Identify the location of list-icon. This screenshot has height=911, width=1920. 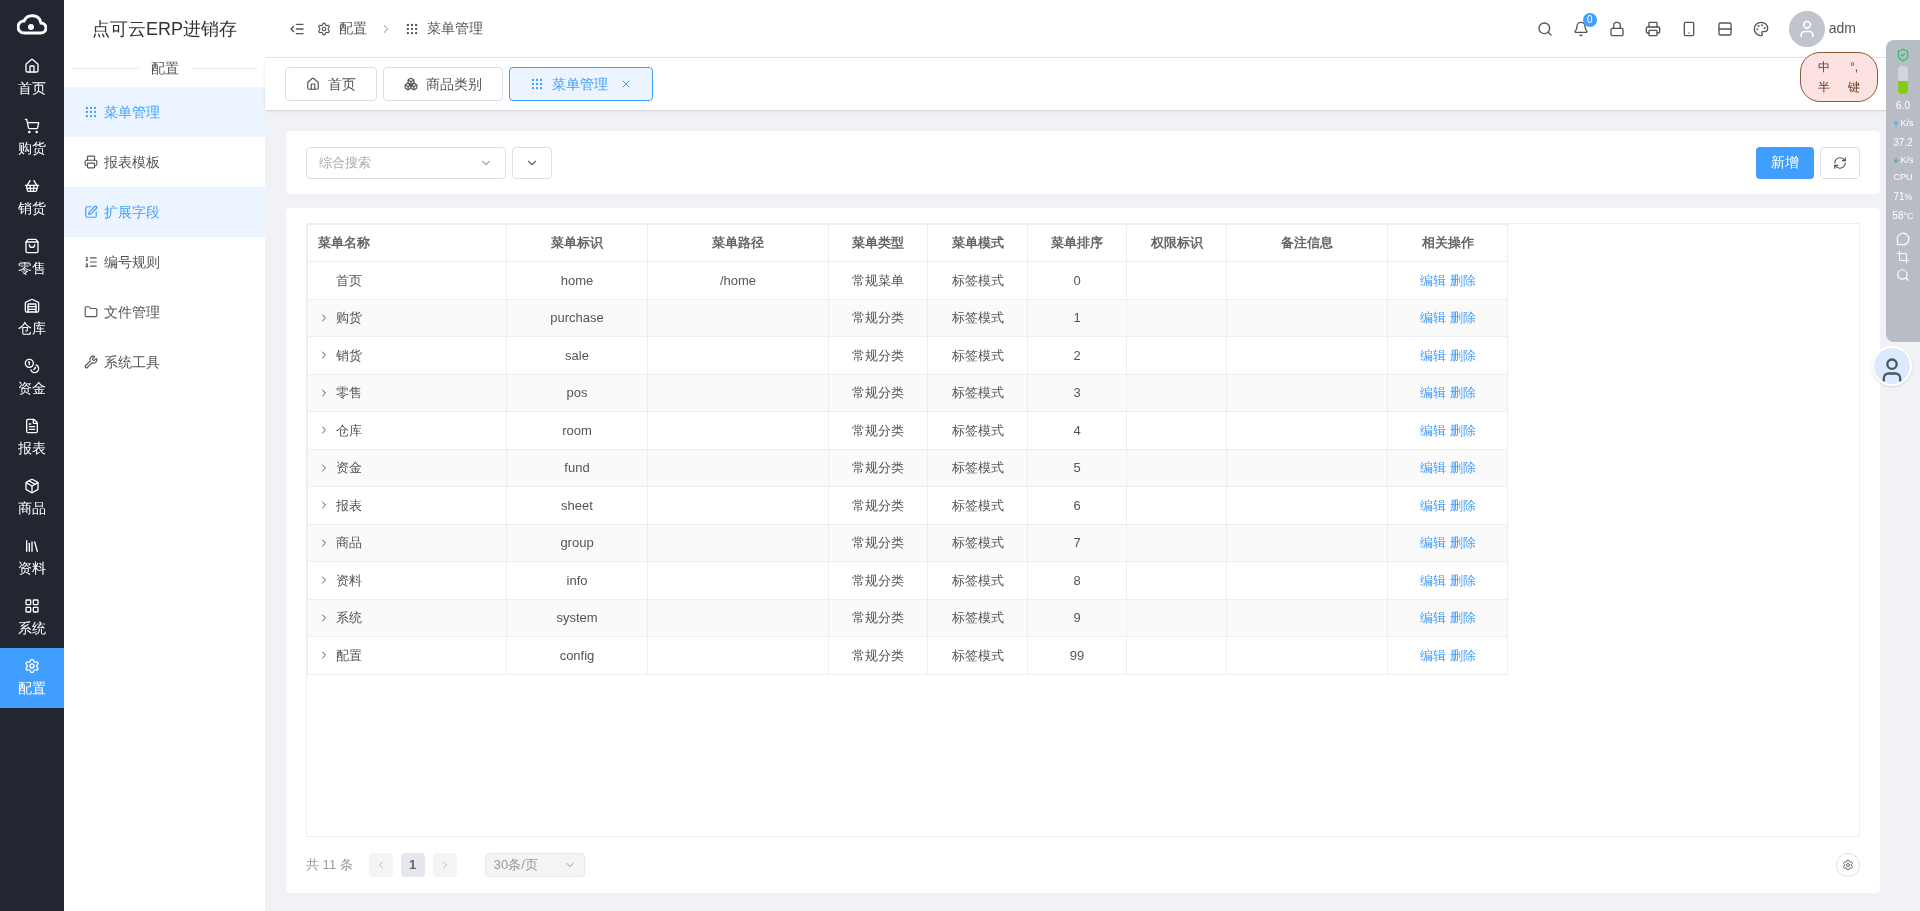
(91, 262).